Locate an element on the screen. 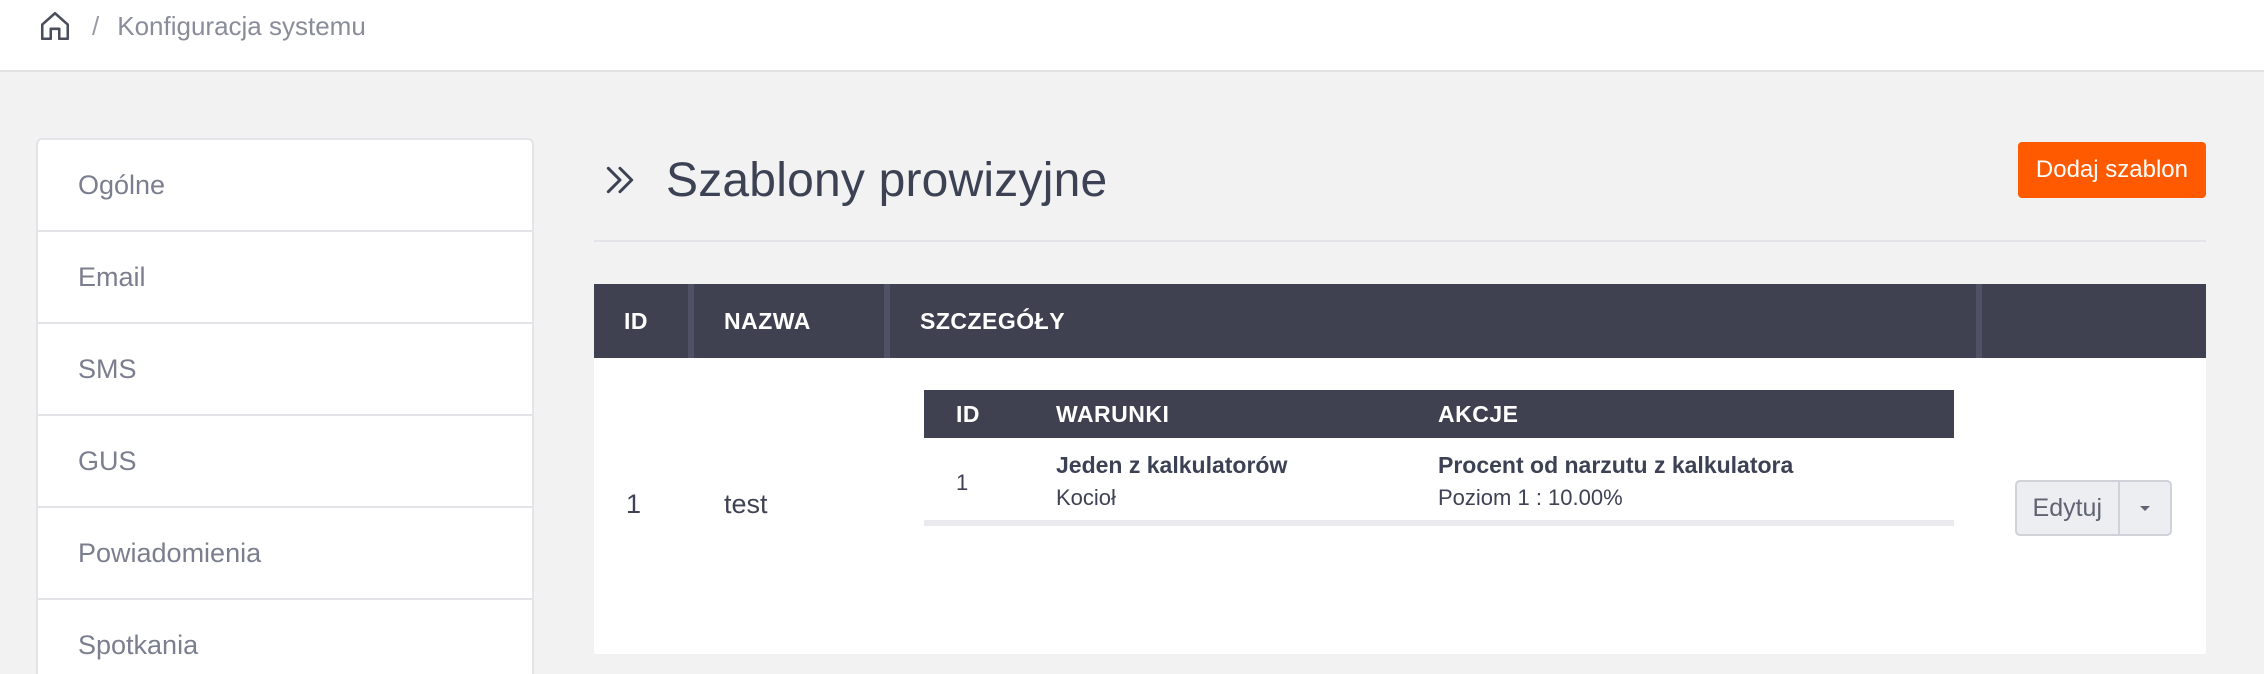 The height and width of the screenshot is (674, 2264). sidebar-item-ogolne: Ogólne is located at coordinates (285, 186).